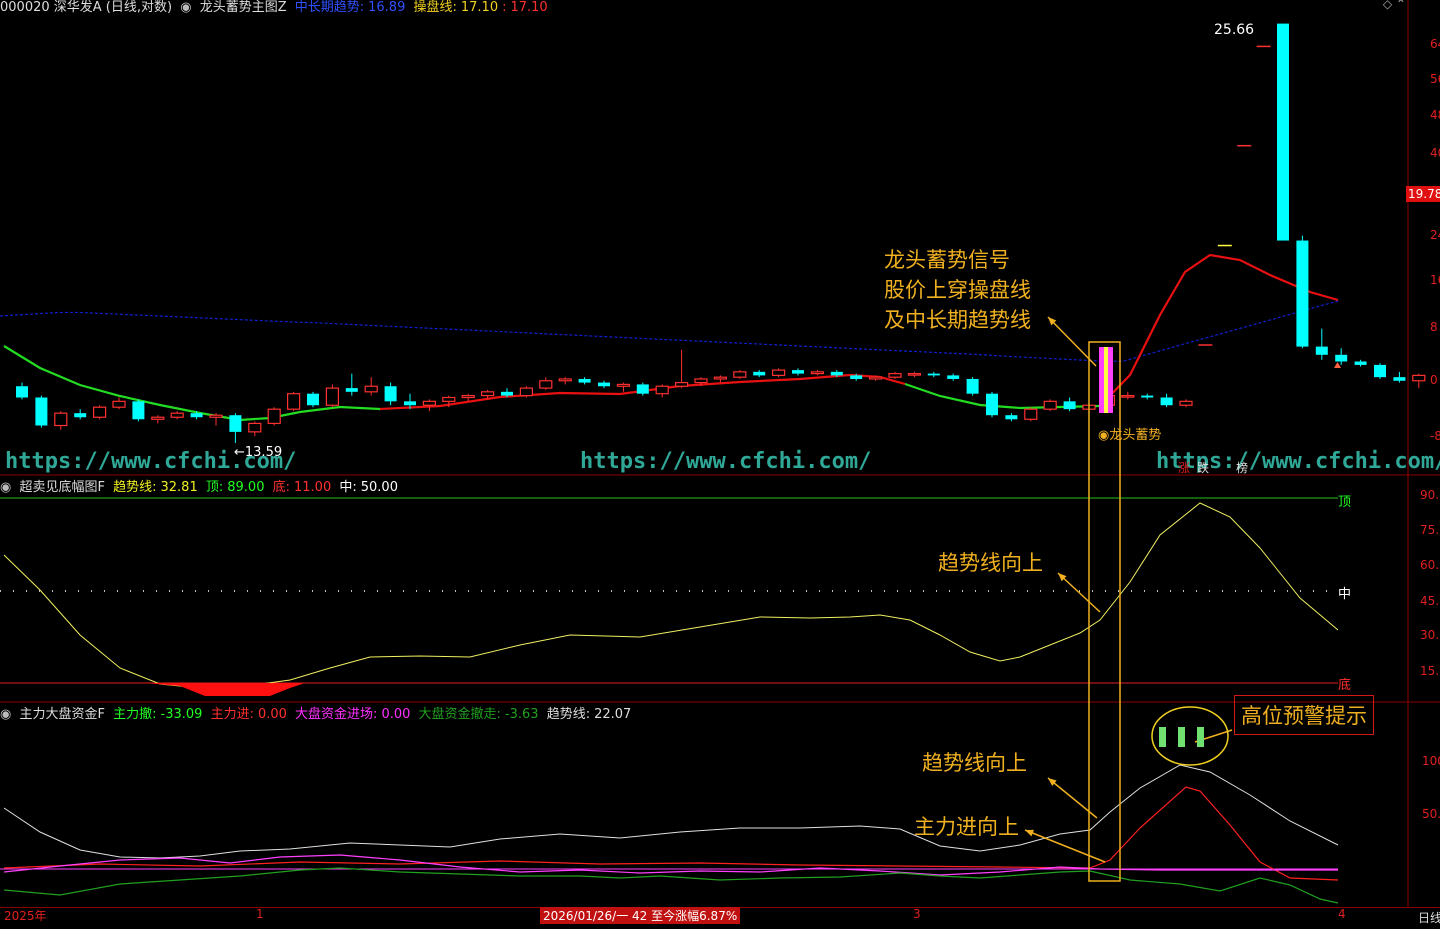  What do you see at coordinates (521, 714) in the screenshot?
I see `dp-out-value: -3.63` at bounding box center [521, 714].